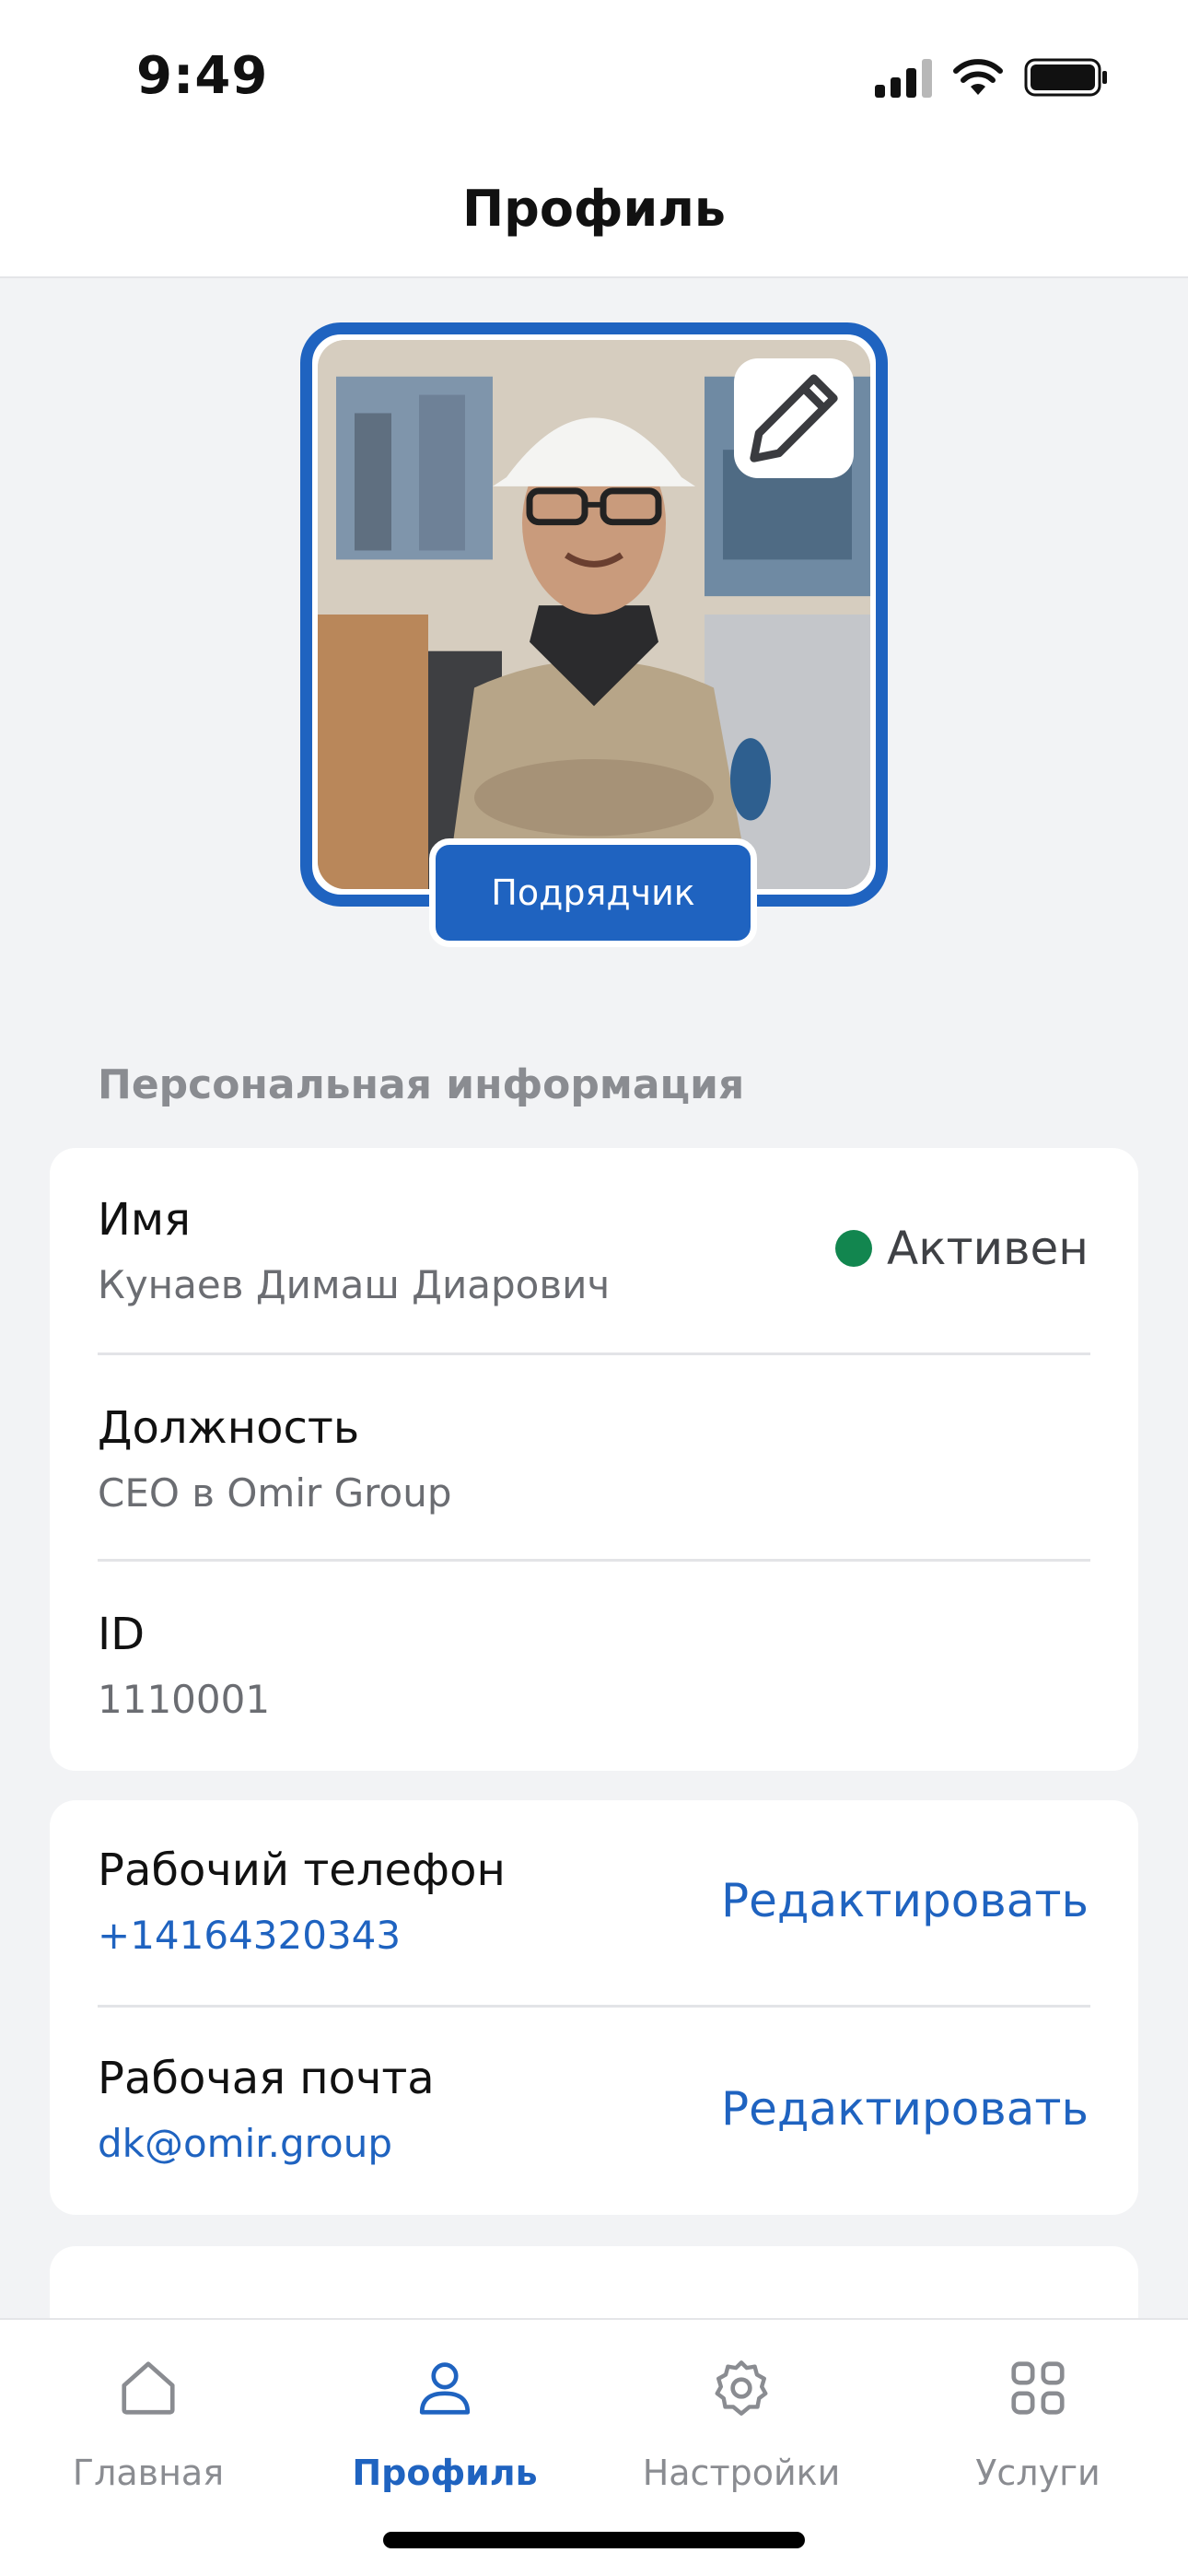 The image size is (1188, 2576). What do you see at coordinates (445, 2388) in the screenshot?
I see `user-icon` at bounding box center [445, 2388].